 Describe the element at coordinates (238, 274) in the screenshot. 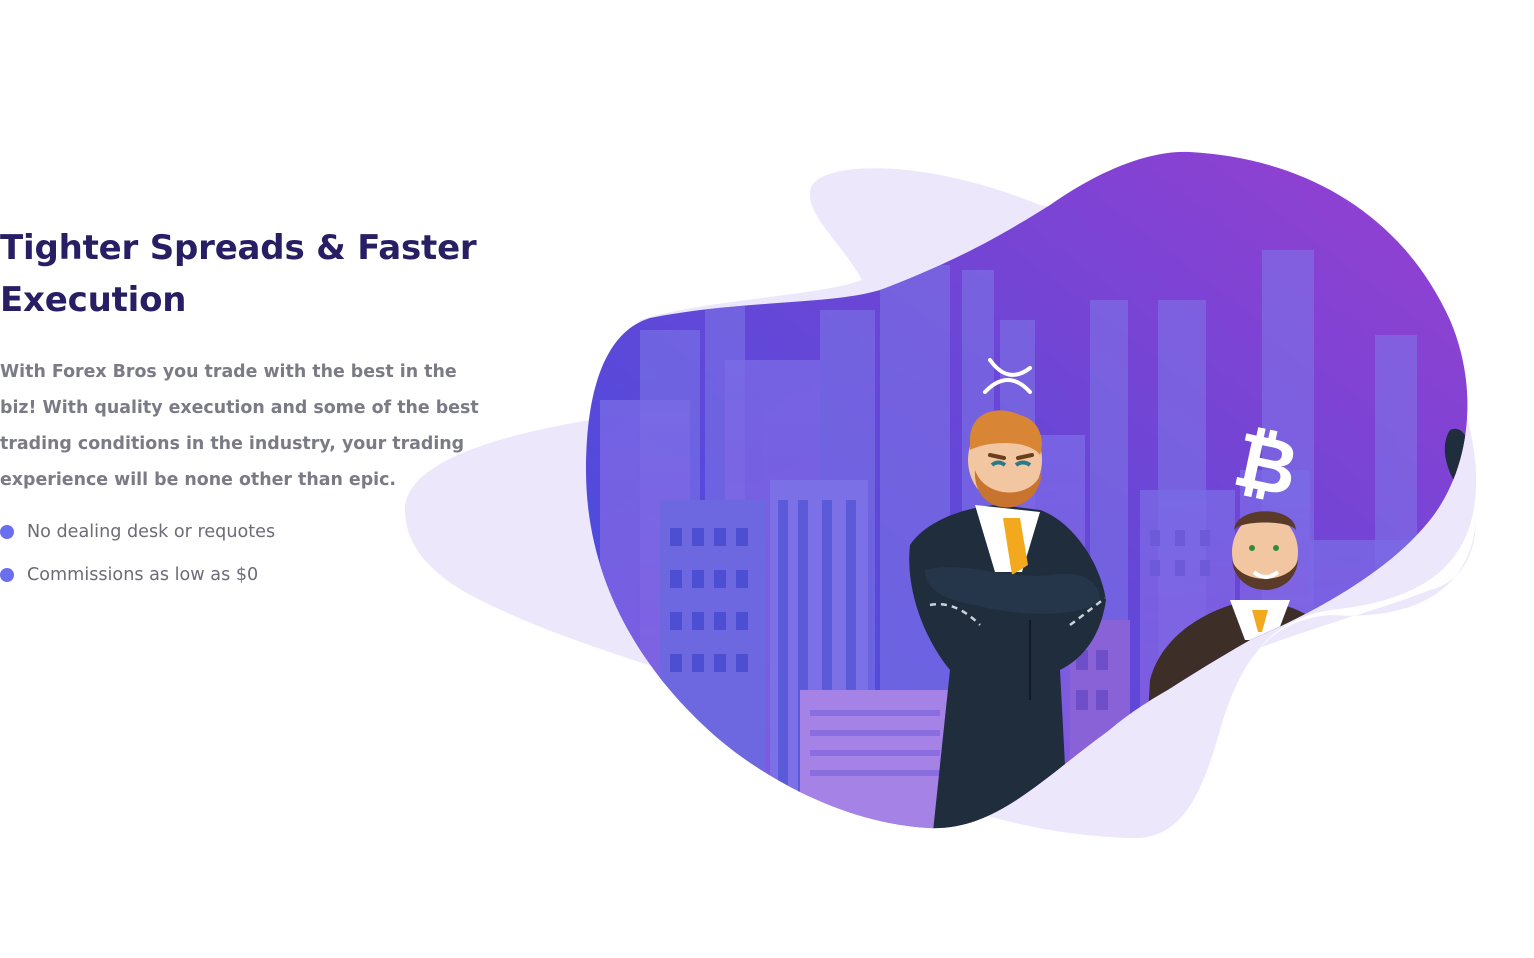

I see `section-title: Tighter Spreads & Faster Execution` at that location.